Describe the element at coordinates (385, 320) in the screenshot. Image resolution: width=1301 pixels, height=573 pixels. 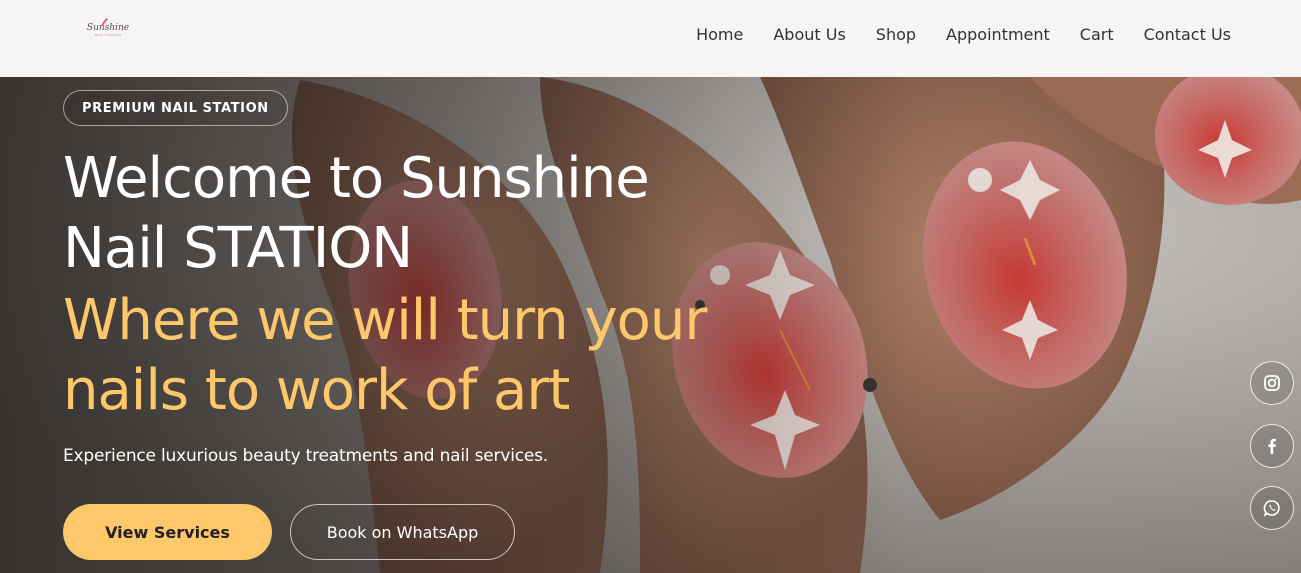
I see `hero-subtitle-line1: Where we will turn your` at that location.